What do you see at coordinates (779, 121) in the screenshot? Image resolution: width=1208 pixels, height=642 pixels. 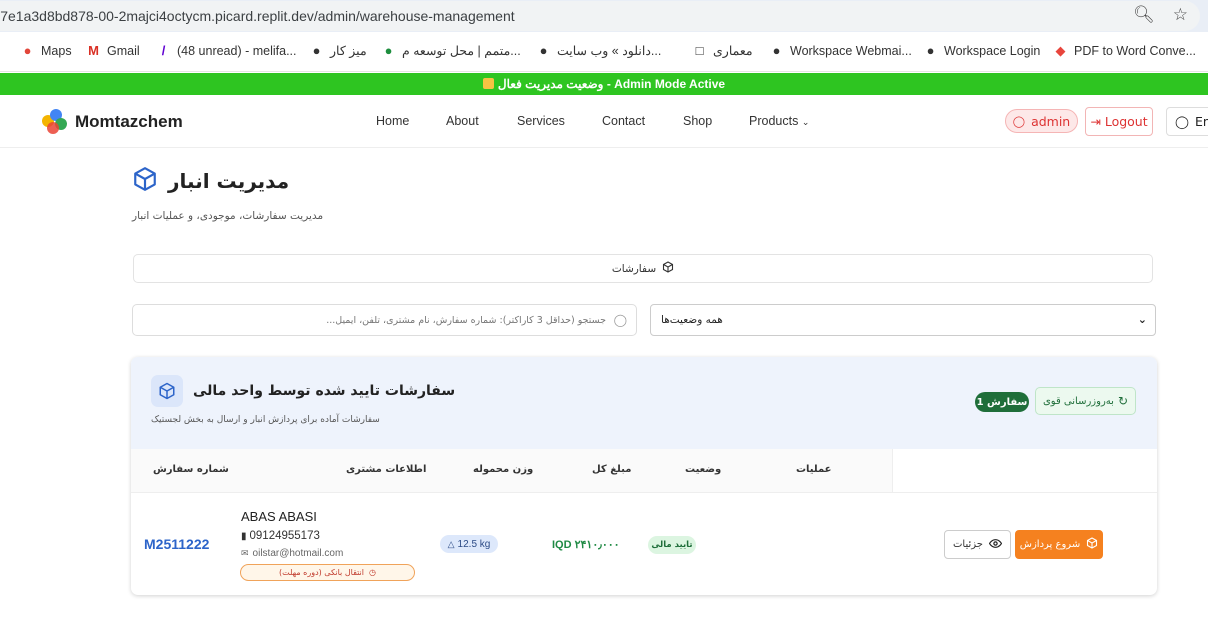 I see `nav-products: Products ⌄` at bounding box center [779, 121].